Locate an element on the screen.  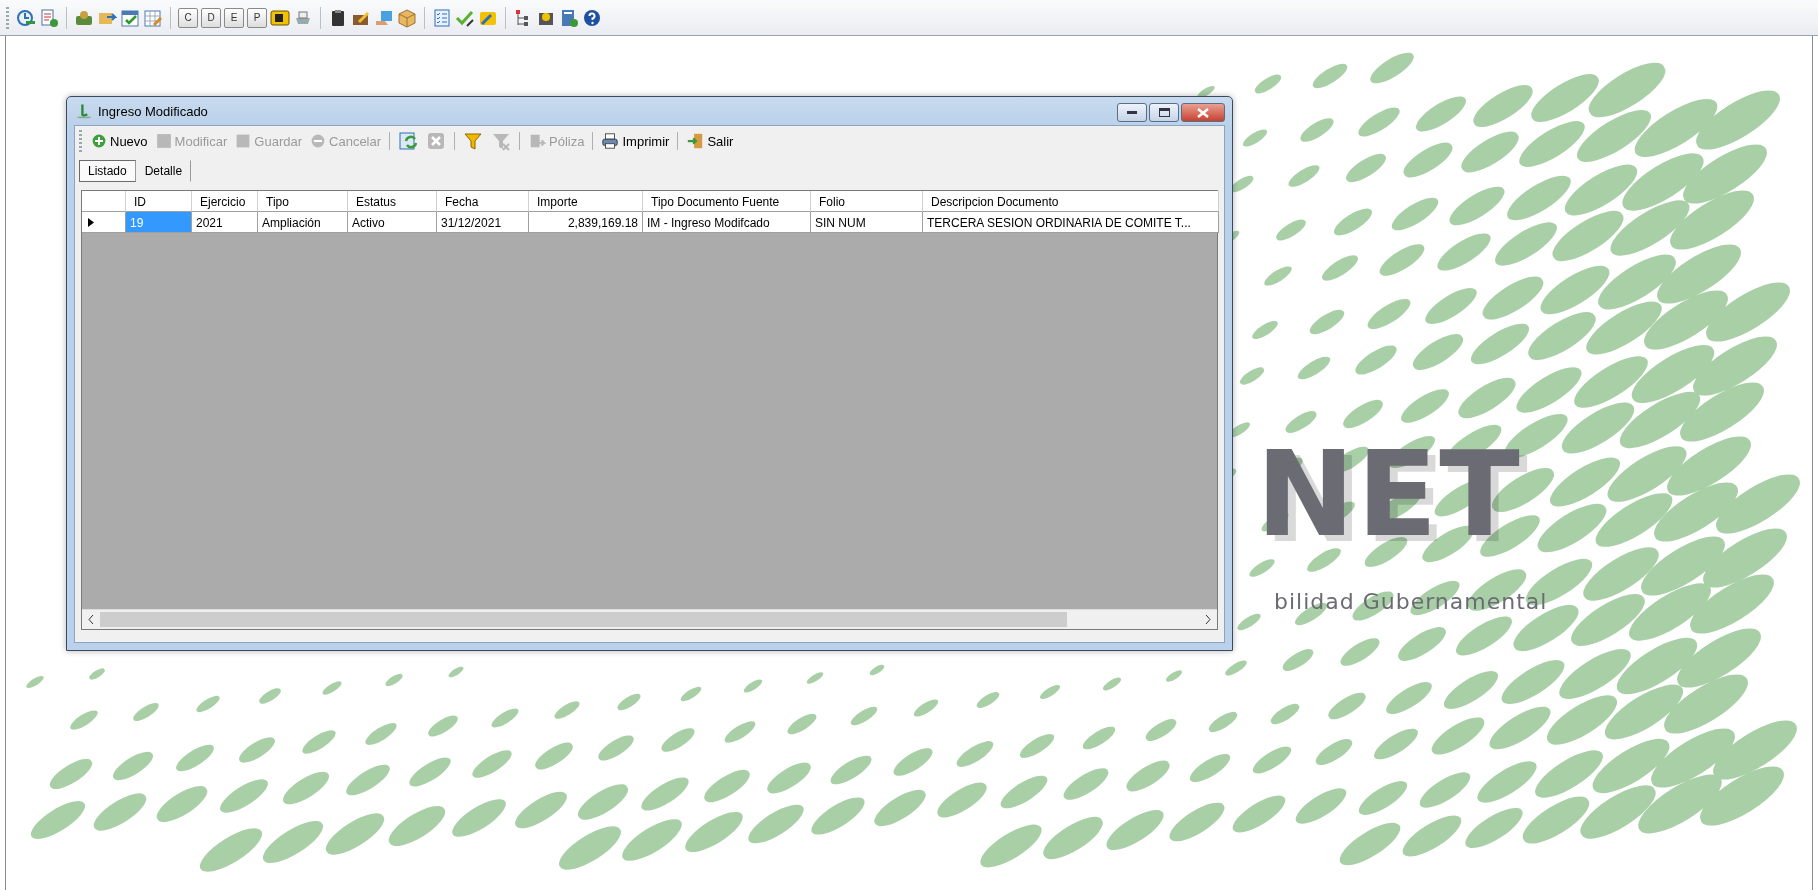
close-icon is located at coordinates (1203, 112).